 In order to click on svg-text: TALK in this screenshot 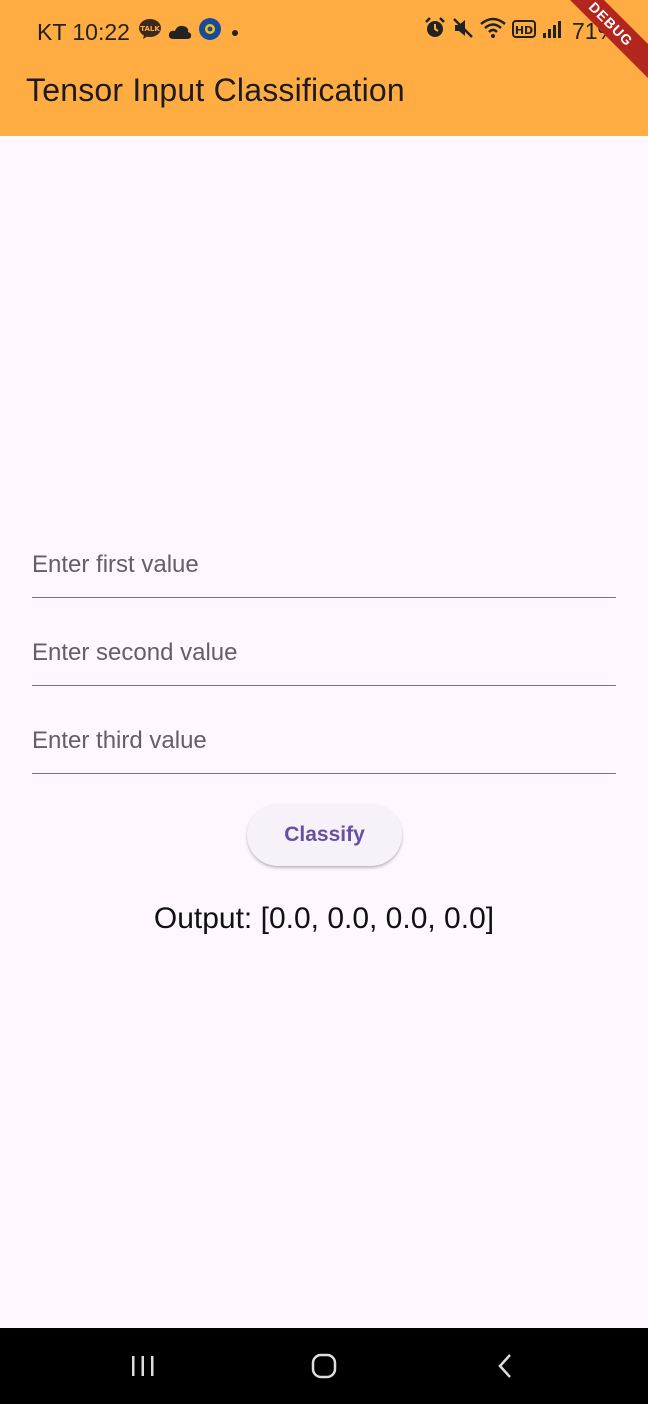, I will do `click(150, 29)`.